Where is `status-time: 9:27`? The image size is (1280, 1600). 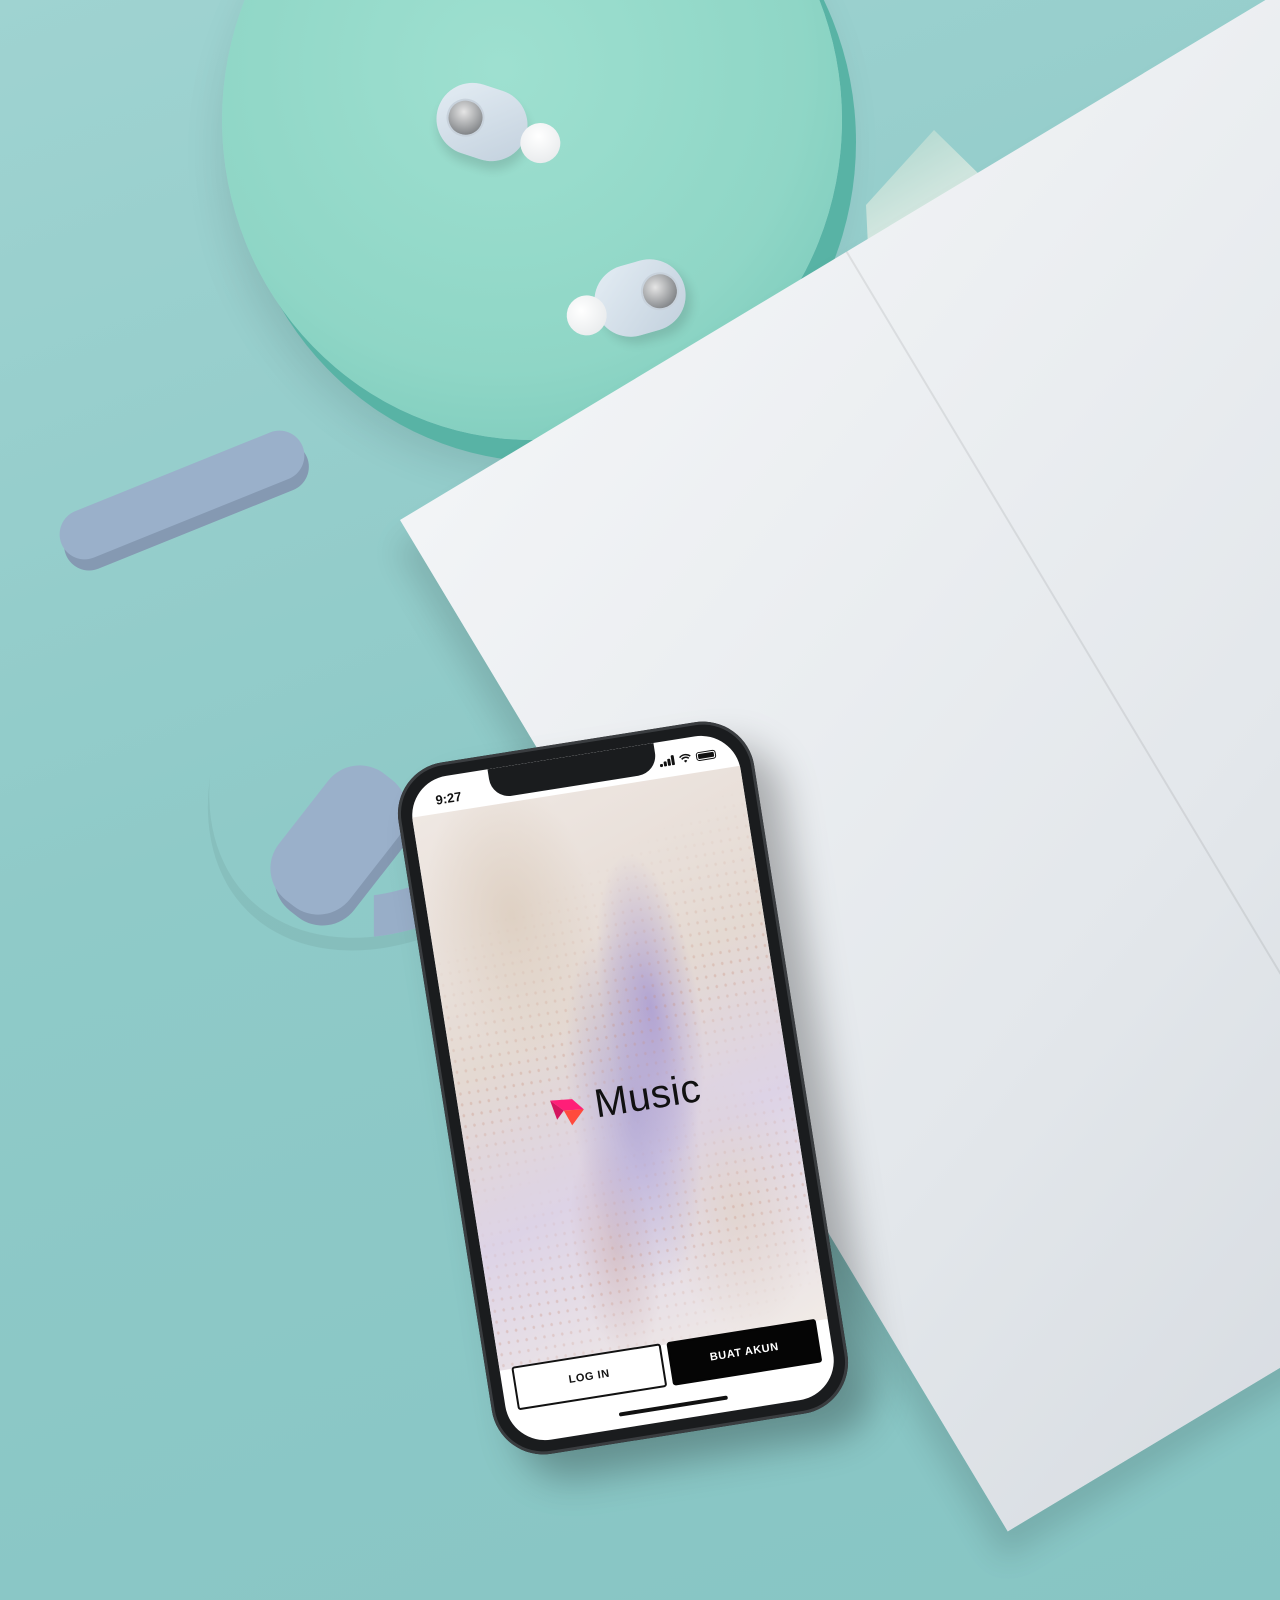 status-time: 9:27 is located at coordinates (448, 798).